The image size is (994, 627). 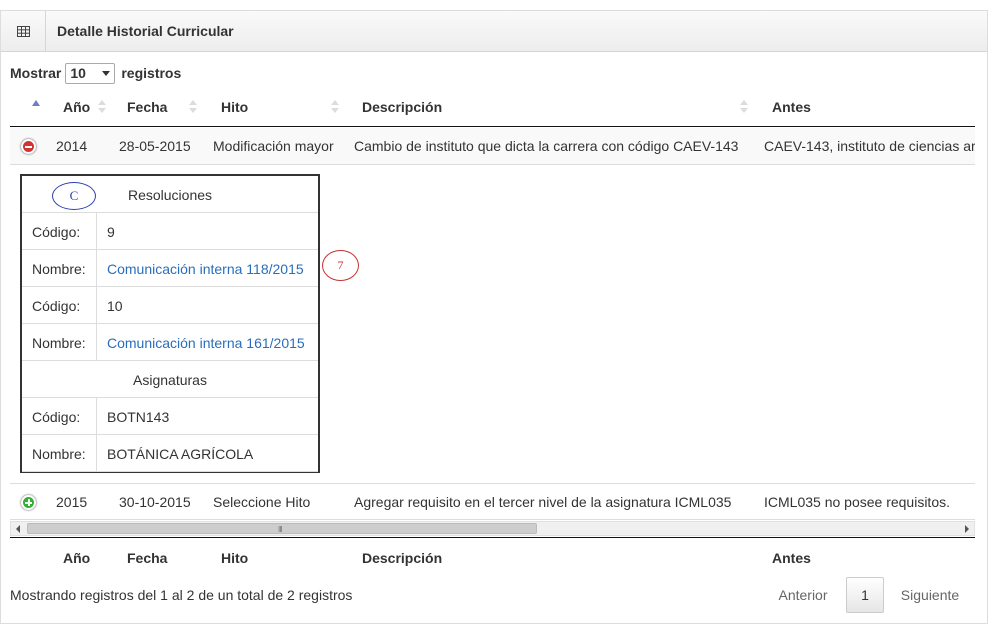 What do you see at coordinates (18, 529) in the screenshot?
I see `scroll-left-icon` at bounding box center [18, 529].